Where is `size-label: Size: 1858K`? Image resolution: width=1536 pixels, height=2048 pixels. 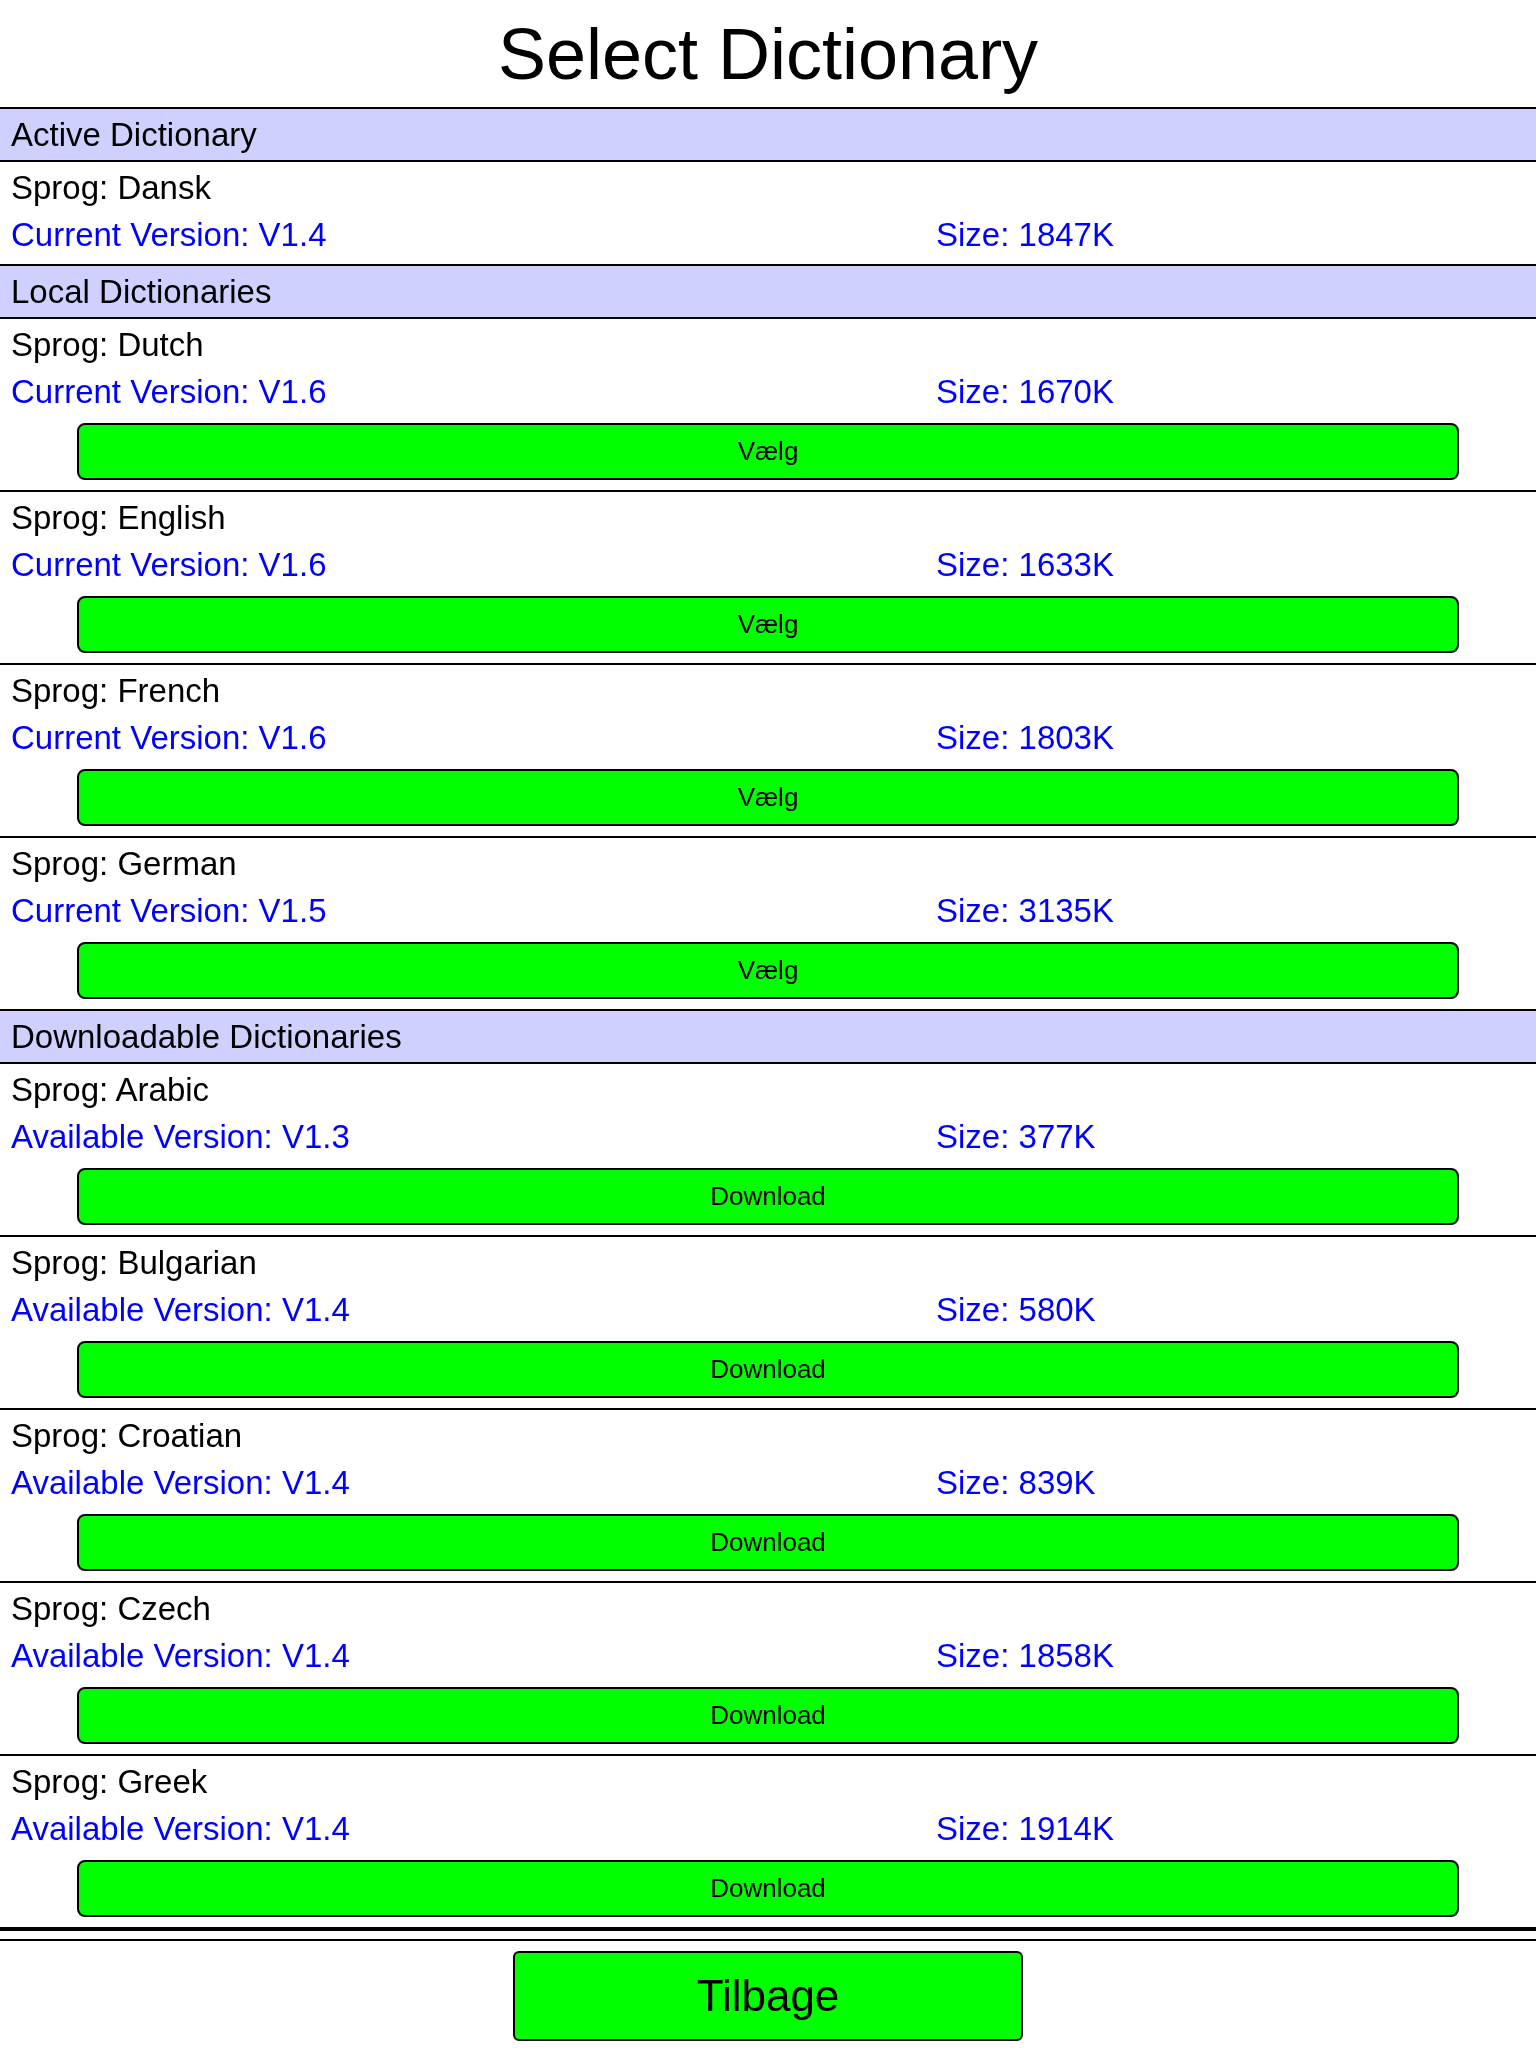 size-label: Size: 1858K is located at coordinates (1025, 1656).